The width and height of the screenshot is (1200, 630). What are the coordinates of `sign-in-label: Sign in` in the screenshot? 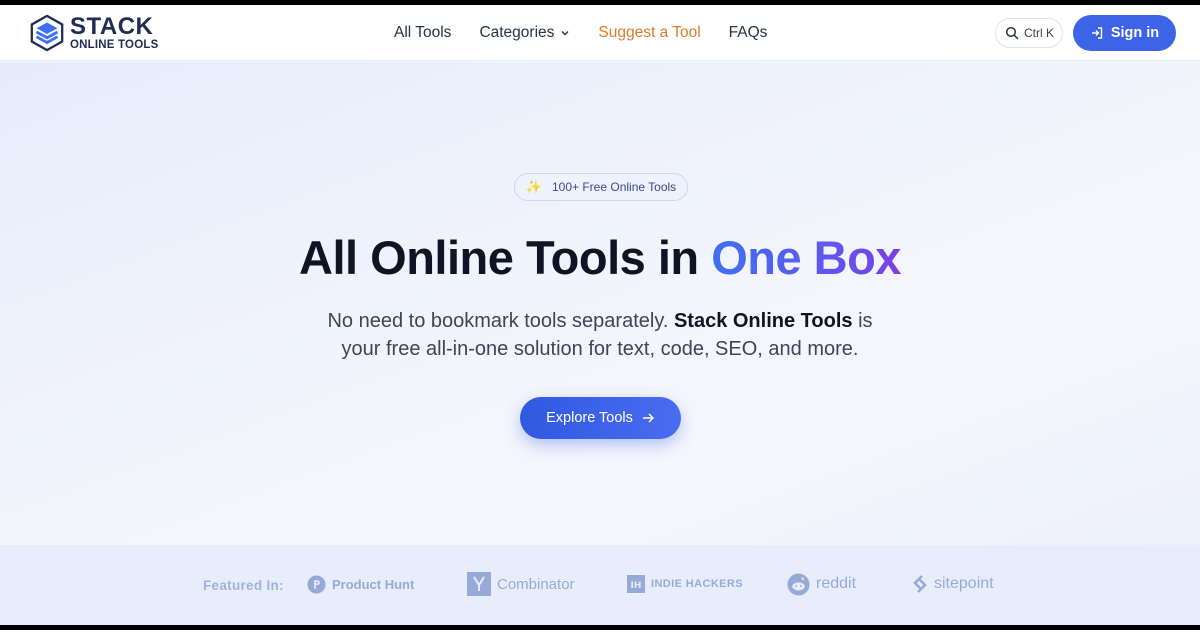 It's located at (1135, 33).